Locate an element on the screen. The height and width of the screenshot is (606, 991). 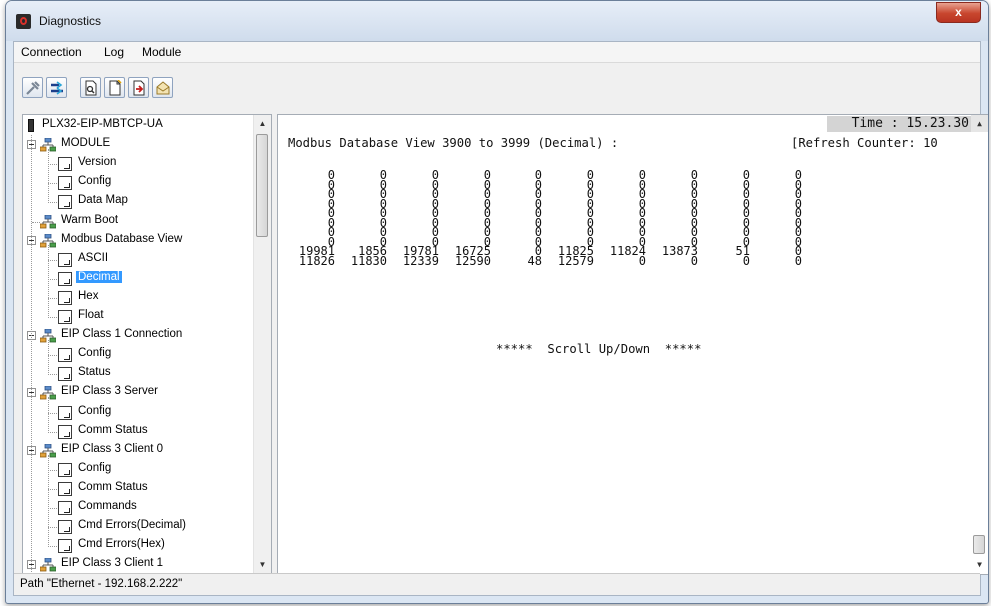
tree-item-label: Version is located at coordinates (97, 162).